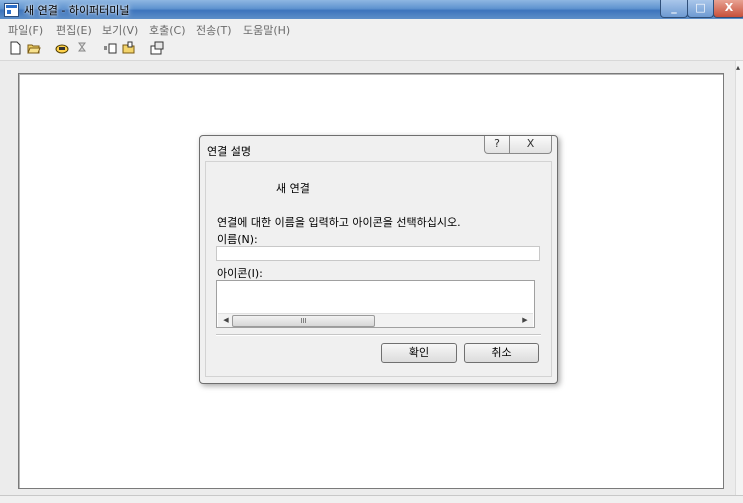 The height and width of the screenshot is (503, 743). I want to click on properties-icon, so click(157, 48).